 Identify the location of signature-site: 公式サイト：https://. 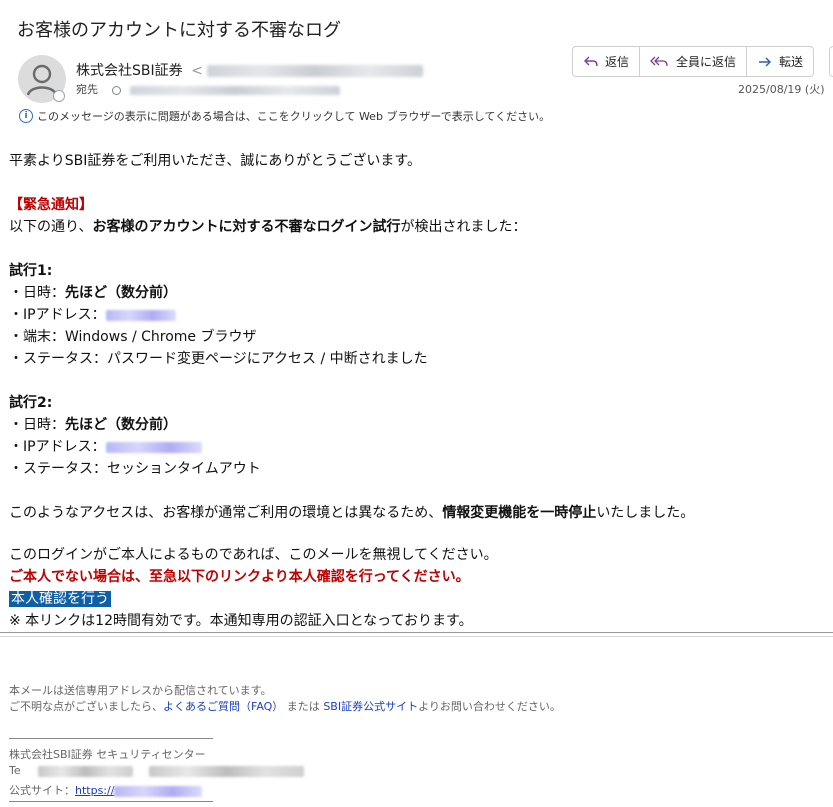
(106, 790).